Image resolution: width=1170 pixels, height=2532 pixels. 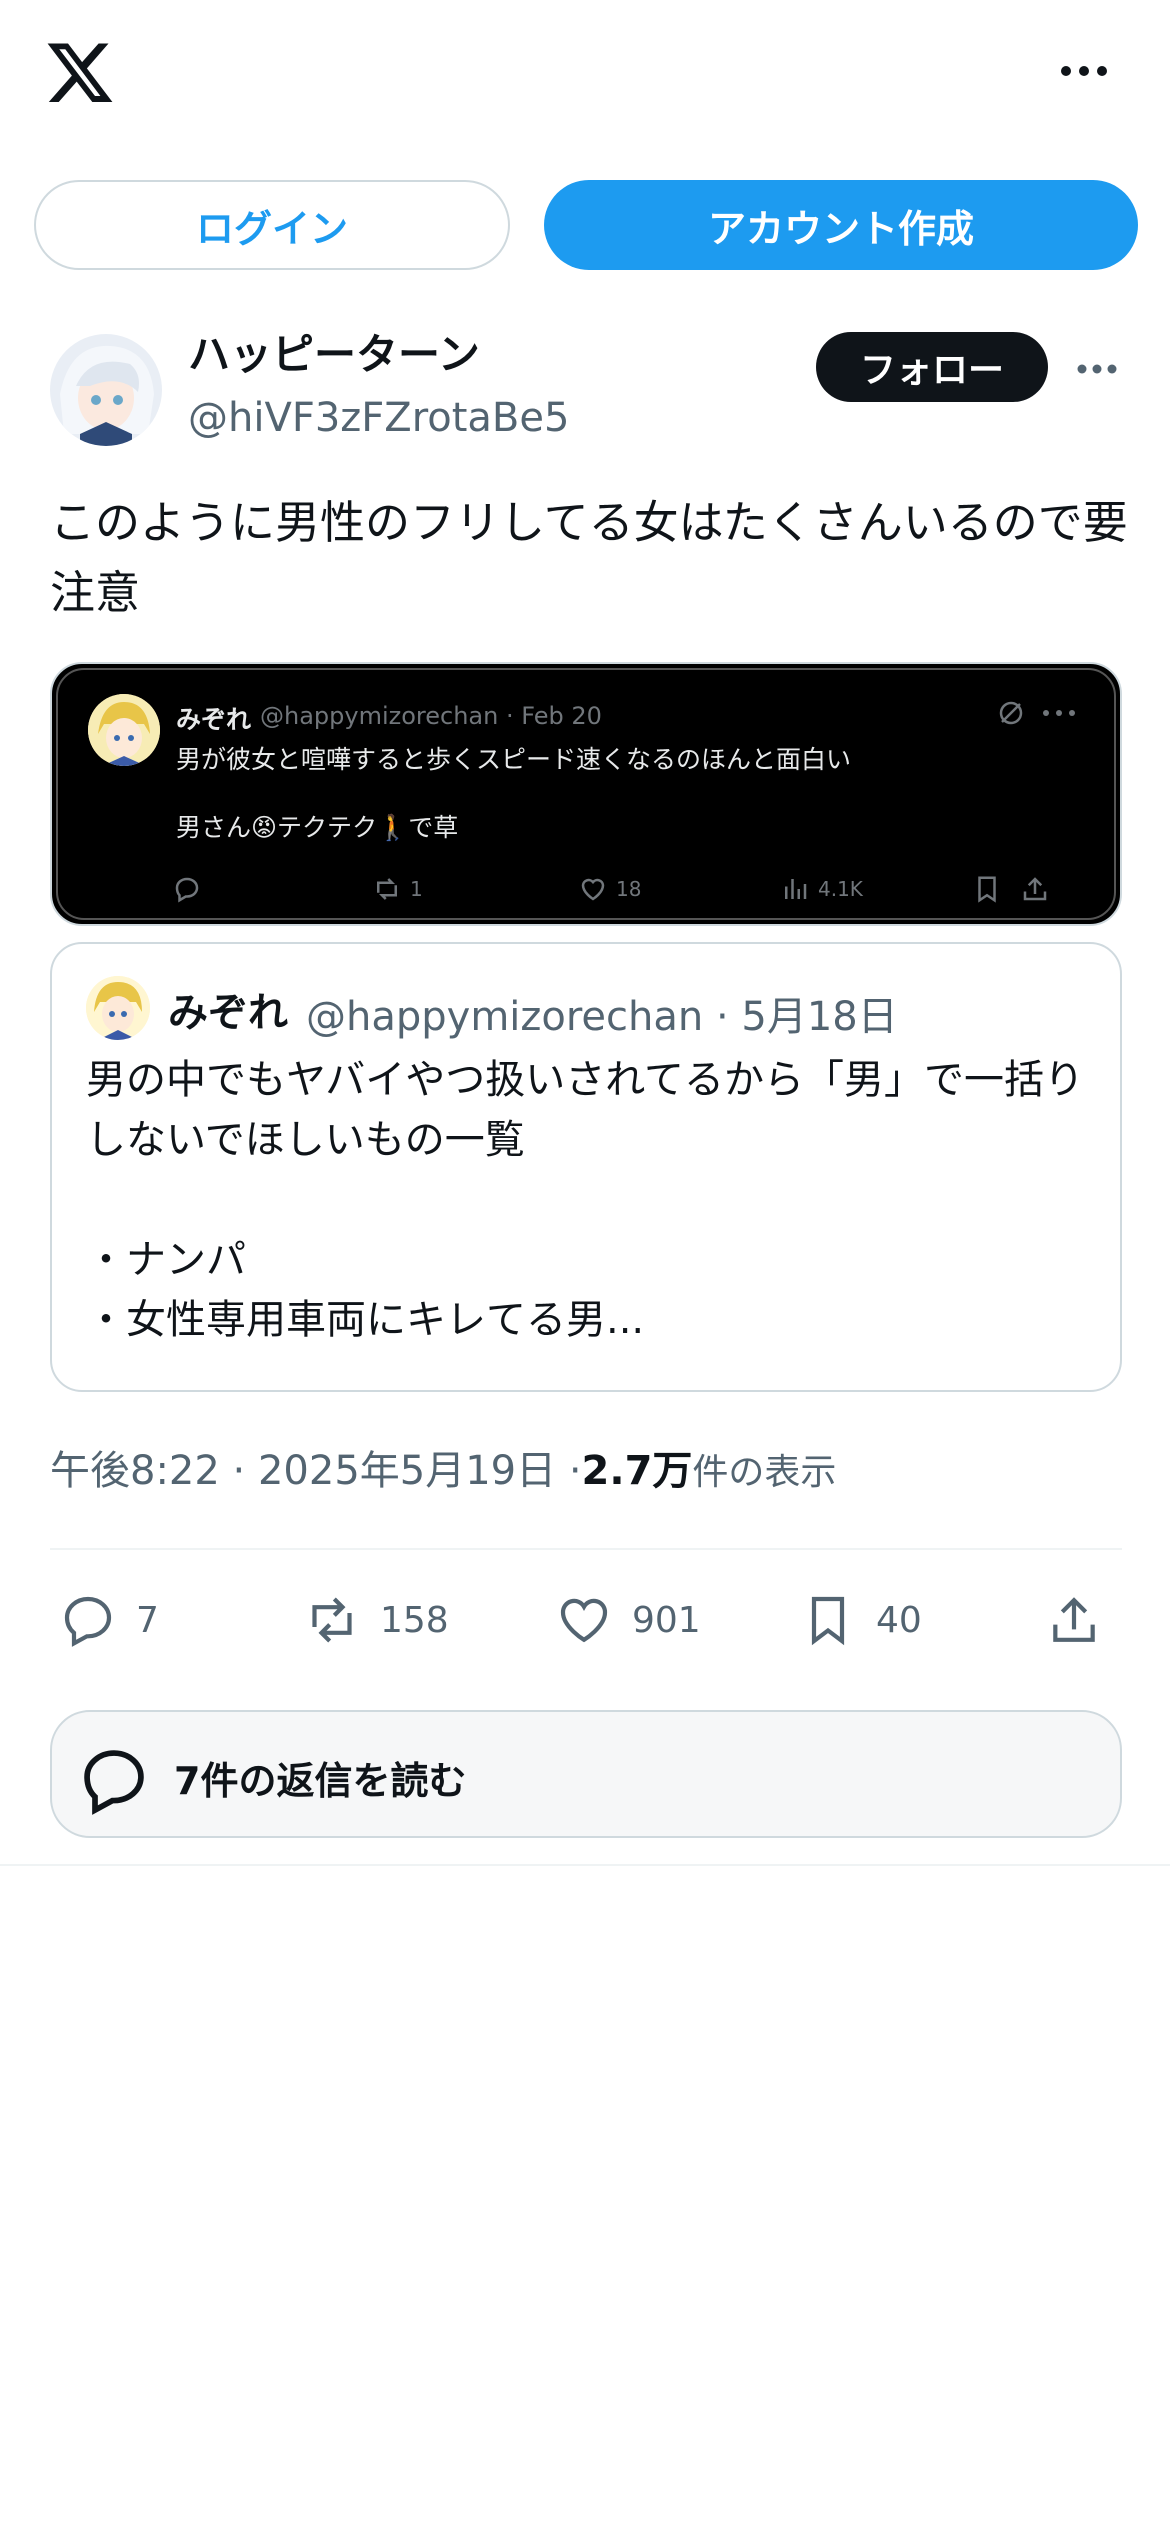 I want to click on reply-button: 7, so click(x=109, y=1620).